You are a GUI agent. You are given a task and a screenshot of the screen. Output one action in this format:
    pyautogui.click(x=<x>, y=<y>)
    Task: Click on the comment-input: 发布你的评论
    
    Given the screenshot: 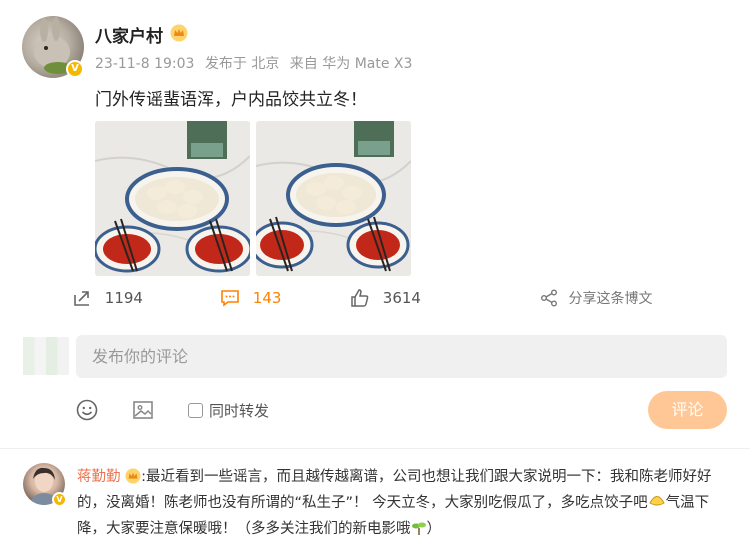 What is the action you would take?
    pyautogui.click(x=401, y=356)
    